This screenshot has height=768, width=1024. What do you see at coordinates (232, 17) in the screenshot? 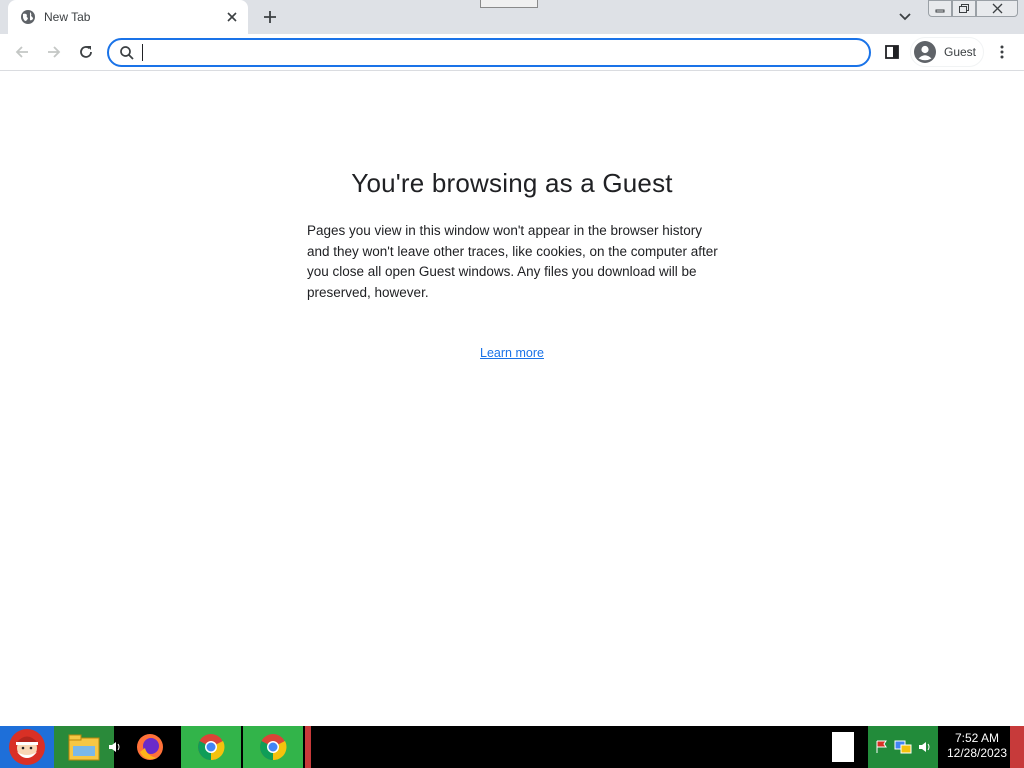
I see `close-tab-icon` at bounding box center [232, 17].